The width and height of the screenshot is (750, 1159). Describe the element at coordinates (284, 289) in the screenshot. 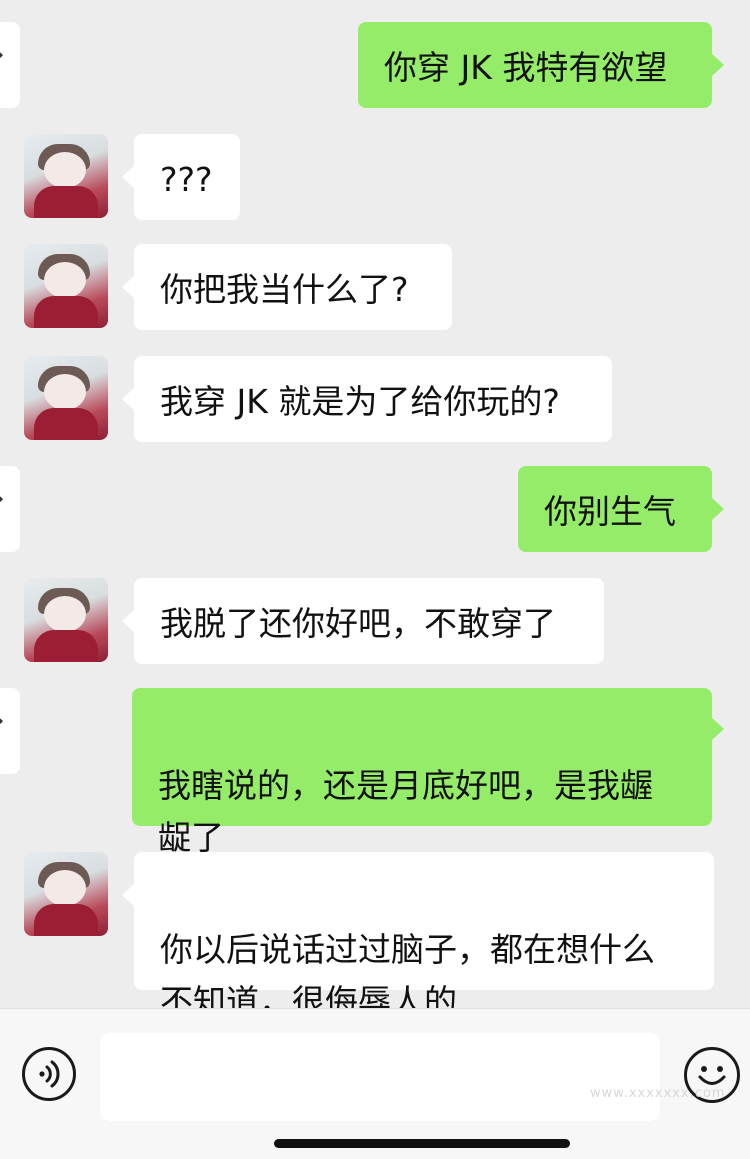

I see `message-text: 你把我当什么了?` at that location.